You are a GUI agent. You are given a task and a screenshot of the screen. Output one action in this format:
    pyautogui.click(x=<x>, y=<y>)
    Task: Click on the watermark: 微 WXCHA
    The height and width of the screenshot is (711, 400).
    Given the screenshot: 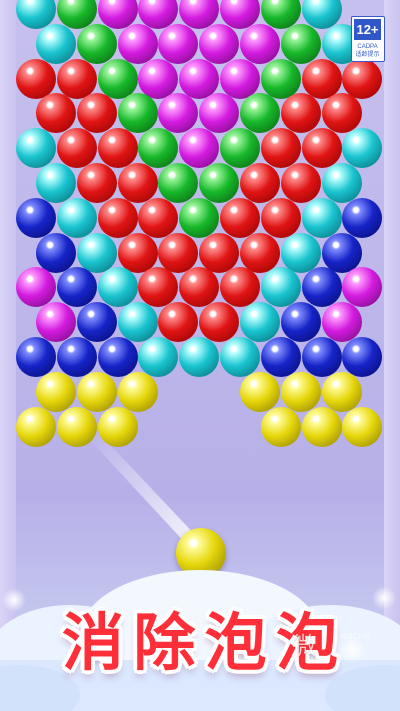 What is the action you would take?
    pyautogui.click(x=342, y=646)
    